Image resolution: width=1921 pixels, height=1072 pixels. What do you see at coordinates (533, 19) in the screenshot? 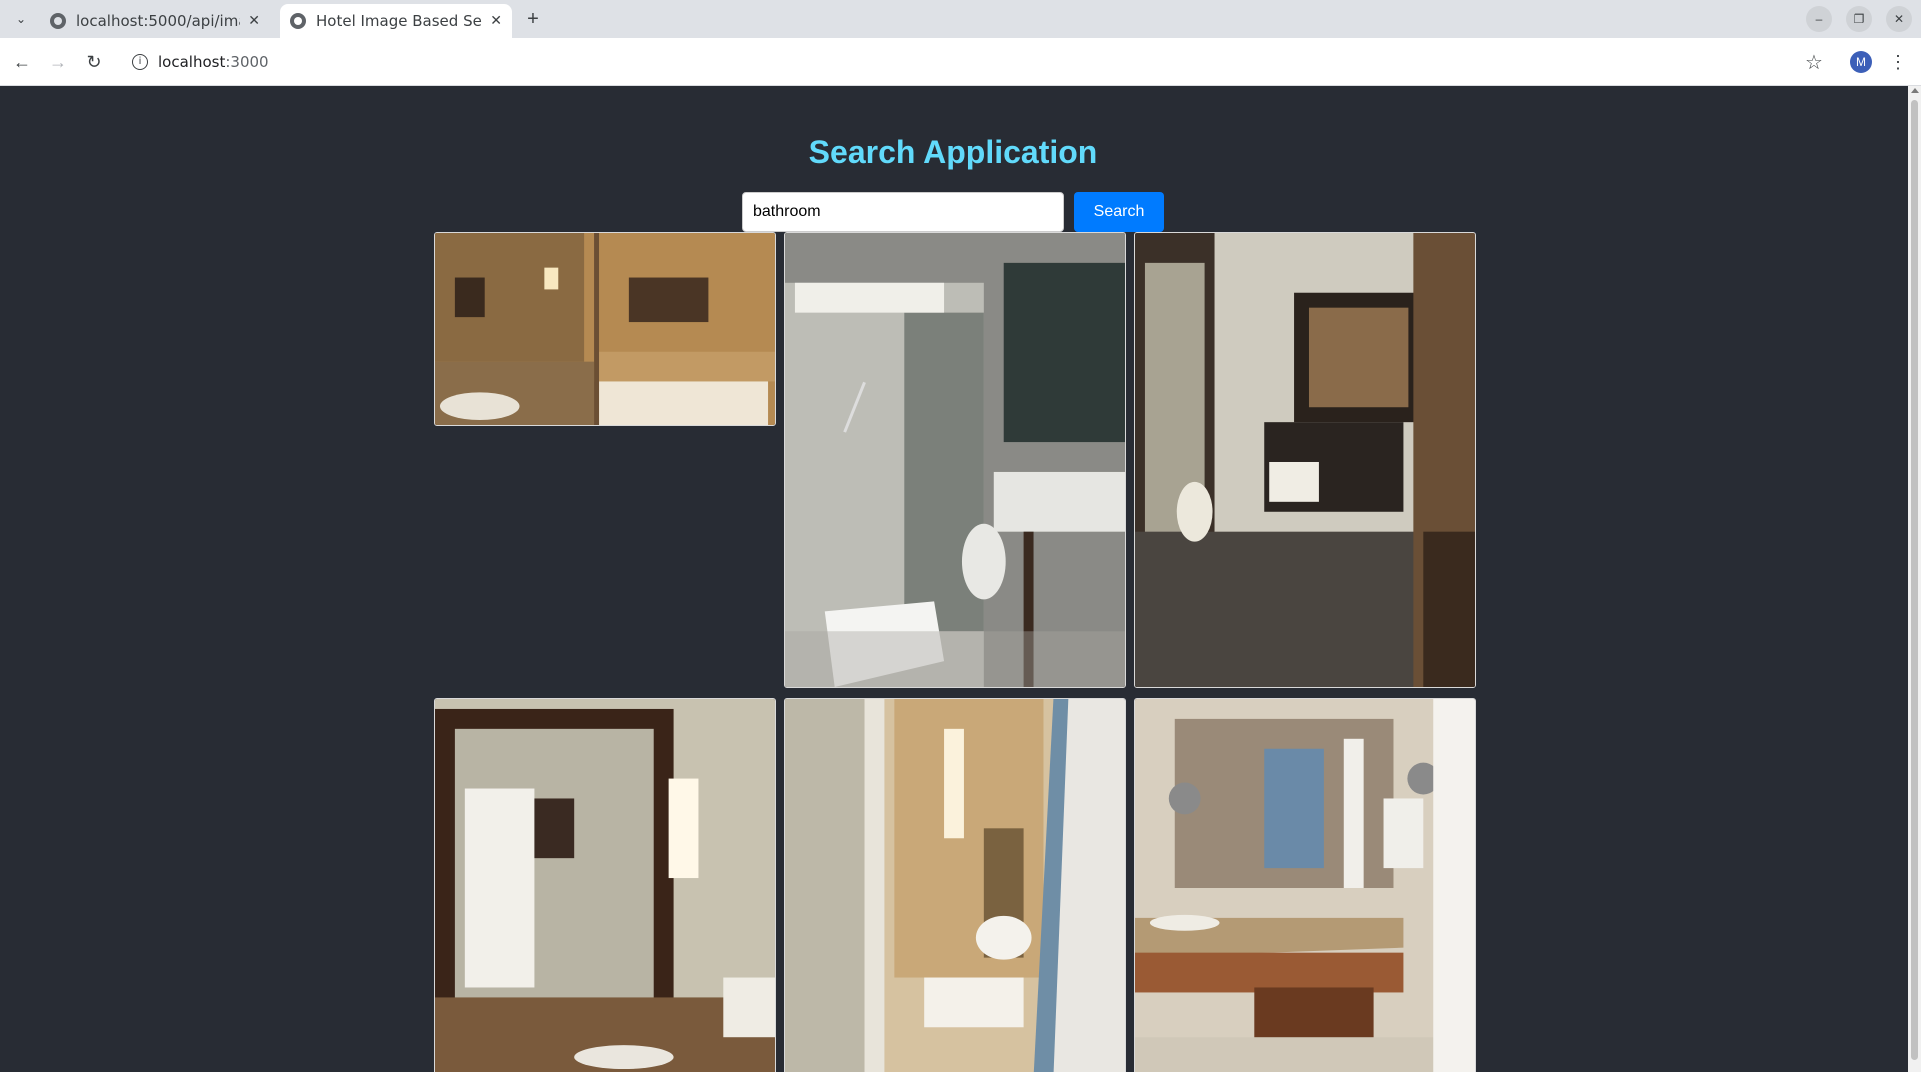
I see `new-tab-icon: +` at bounding box center [533, 19].